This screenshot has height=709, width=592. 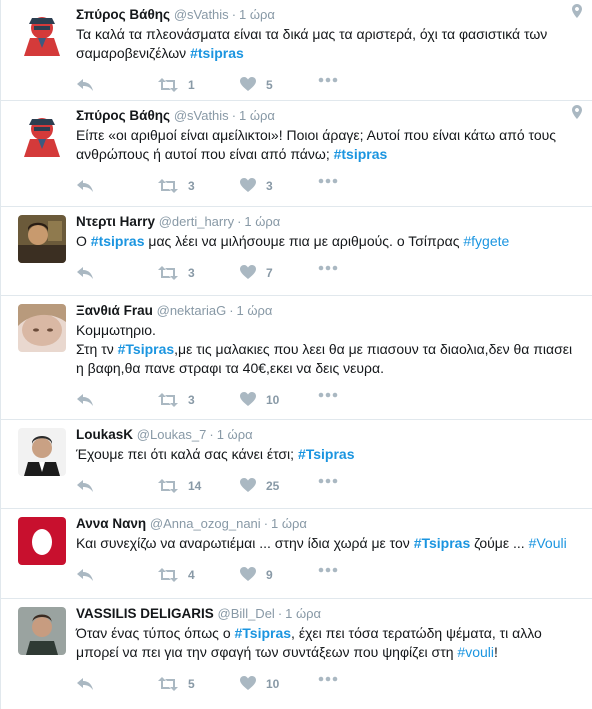 I want to click on author-handle: @derti_harry, so click(x=196, y=221).